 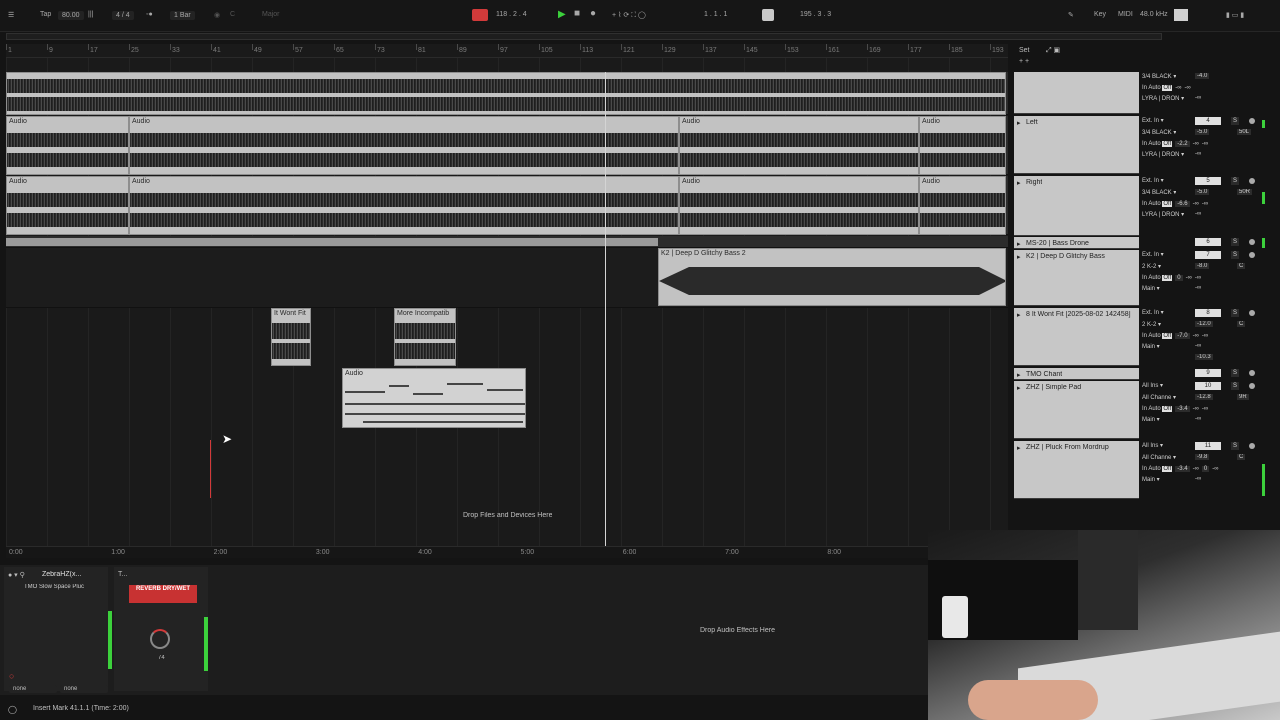 I want to click on track-number: 6, so click(x=1208, y=242).